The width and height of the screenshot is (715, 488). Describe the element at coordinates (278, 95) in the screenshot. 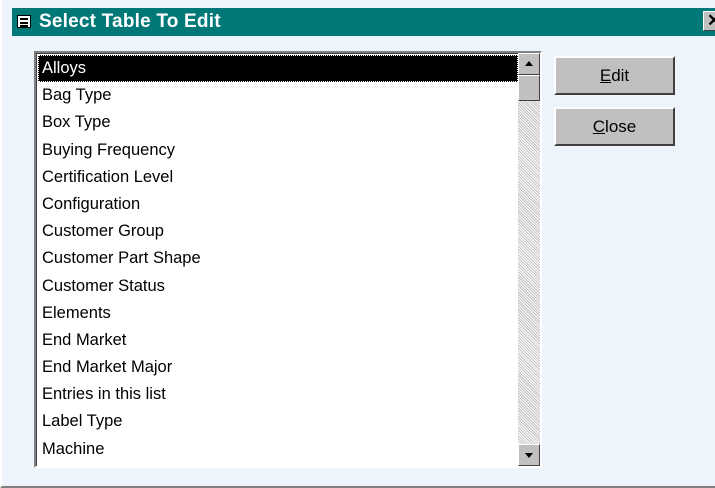

I see `list-item: Bag Type` at that location.